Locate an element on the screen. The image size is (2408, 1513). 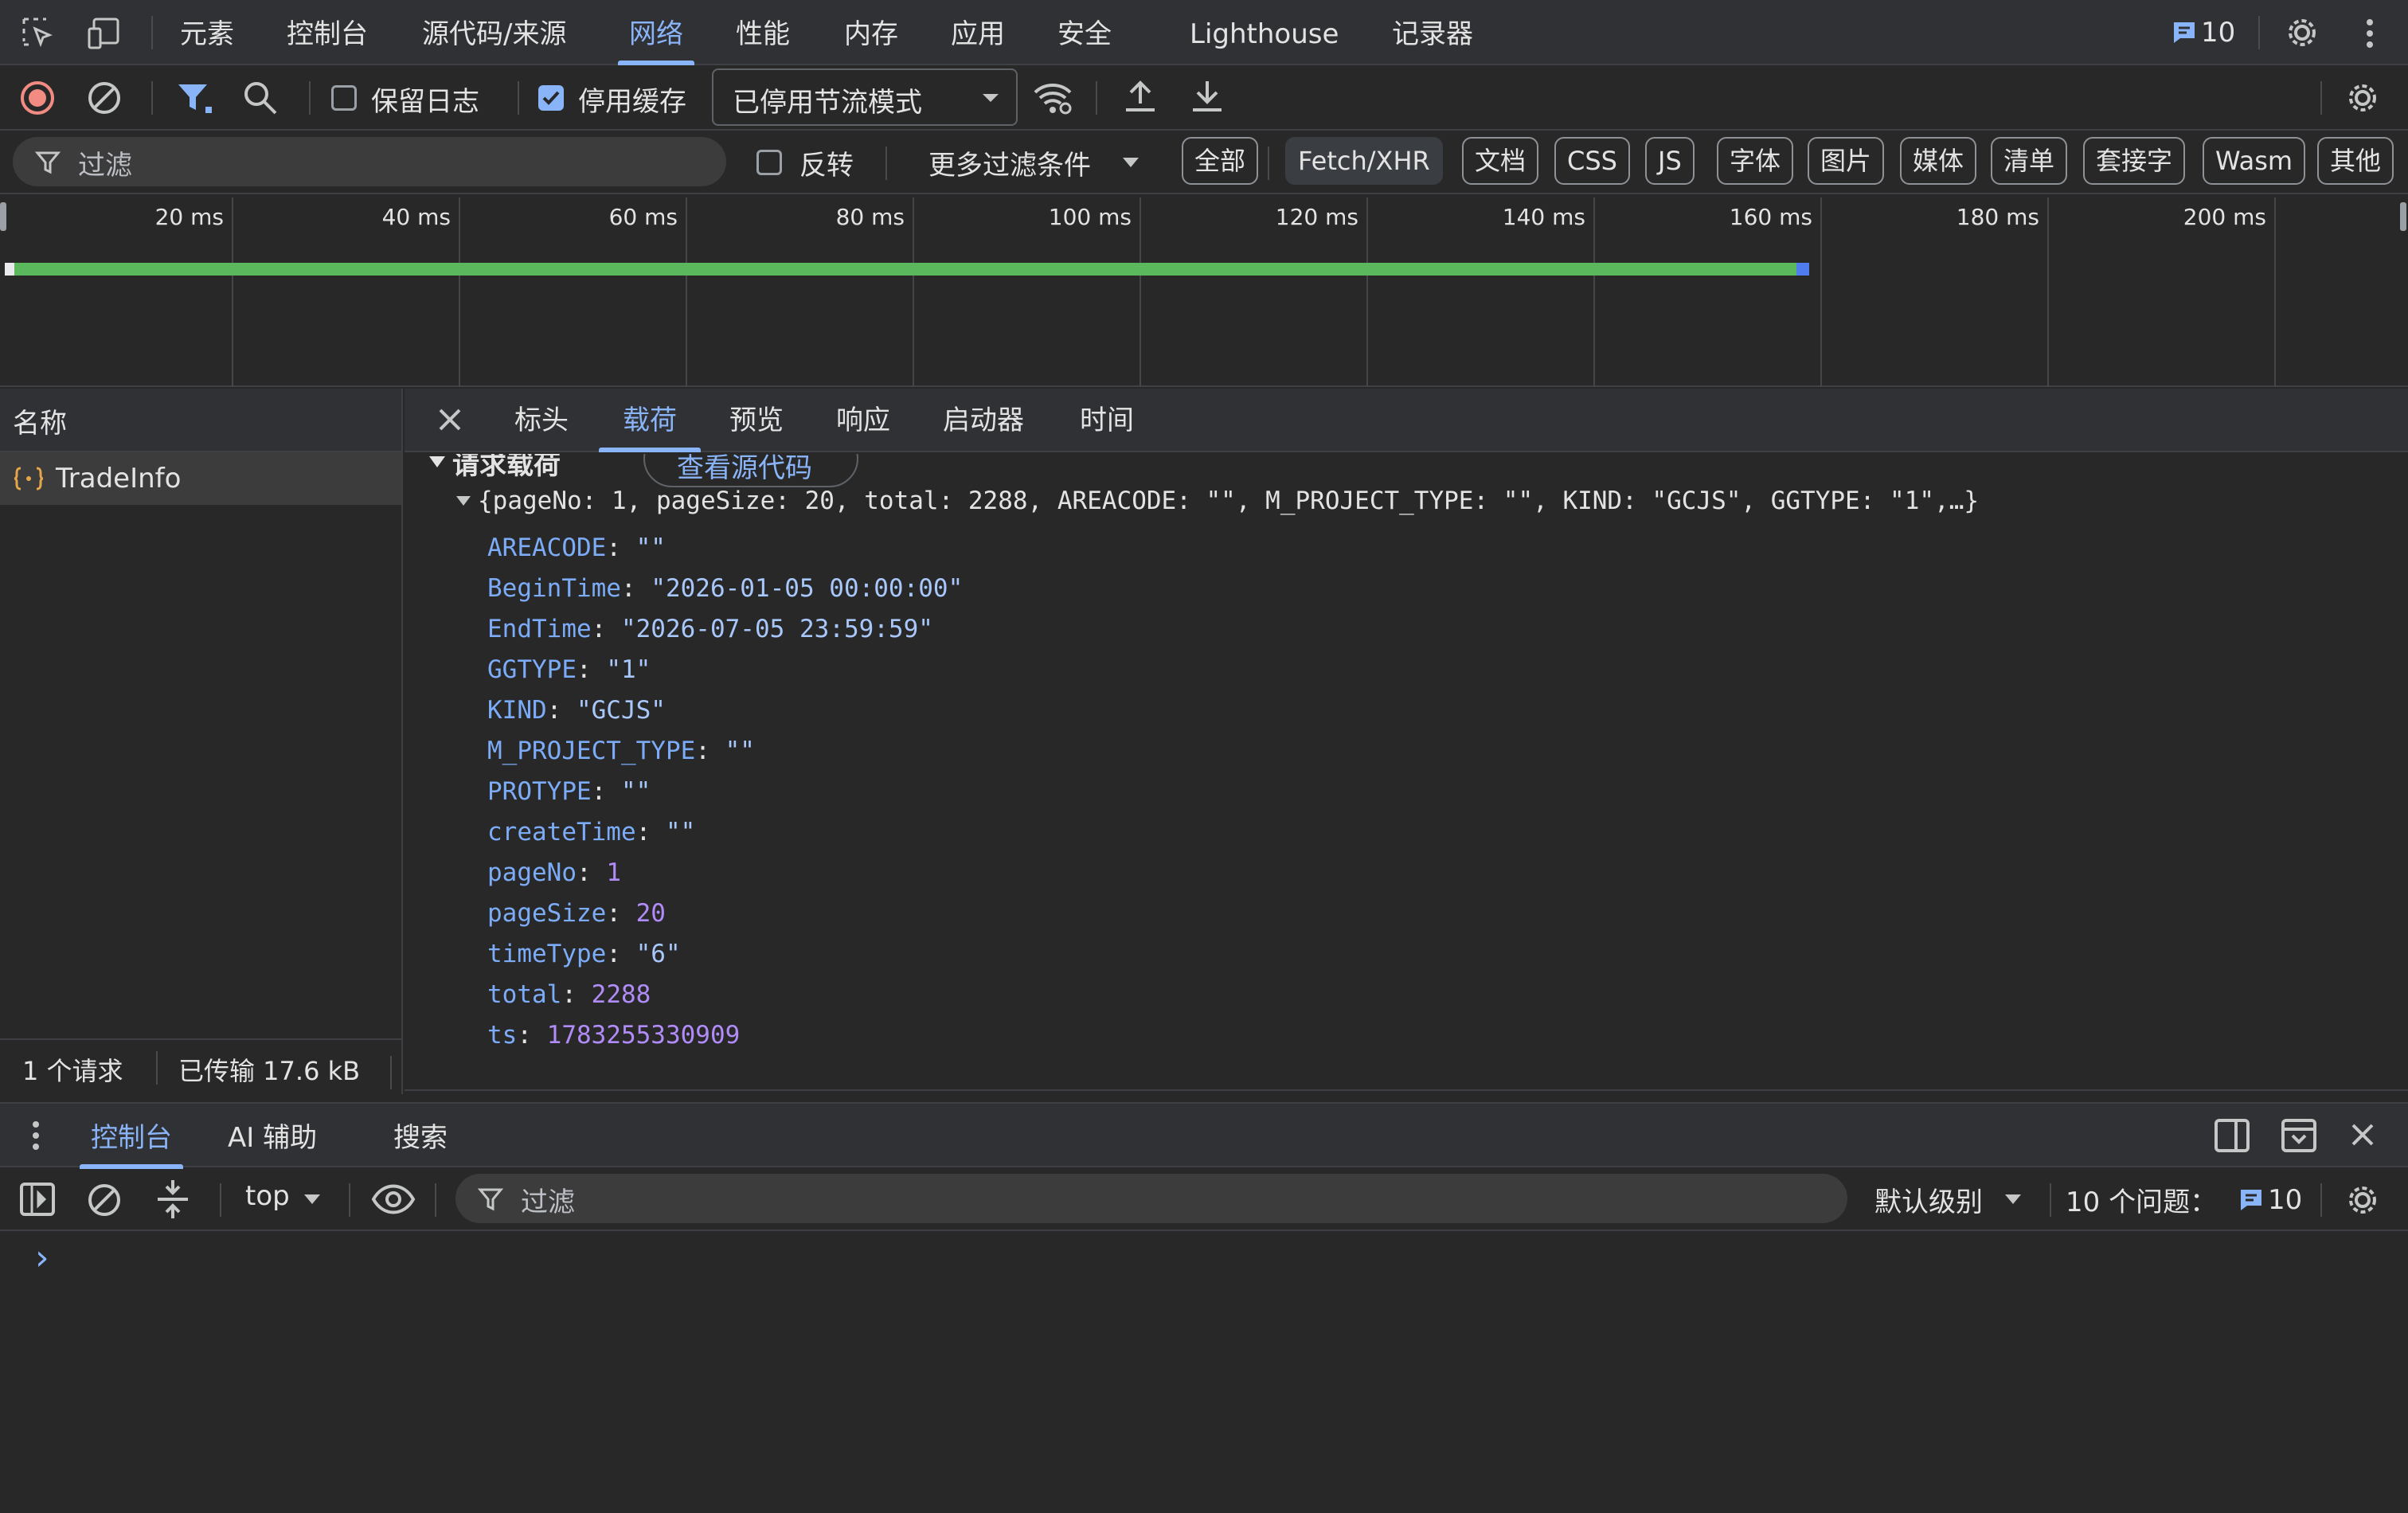
console-issues-counter: 10 is located at coordinates (2270, 1200).